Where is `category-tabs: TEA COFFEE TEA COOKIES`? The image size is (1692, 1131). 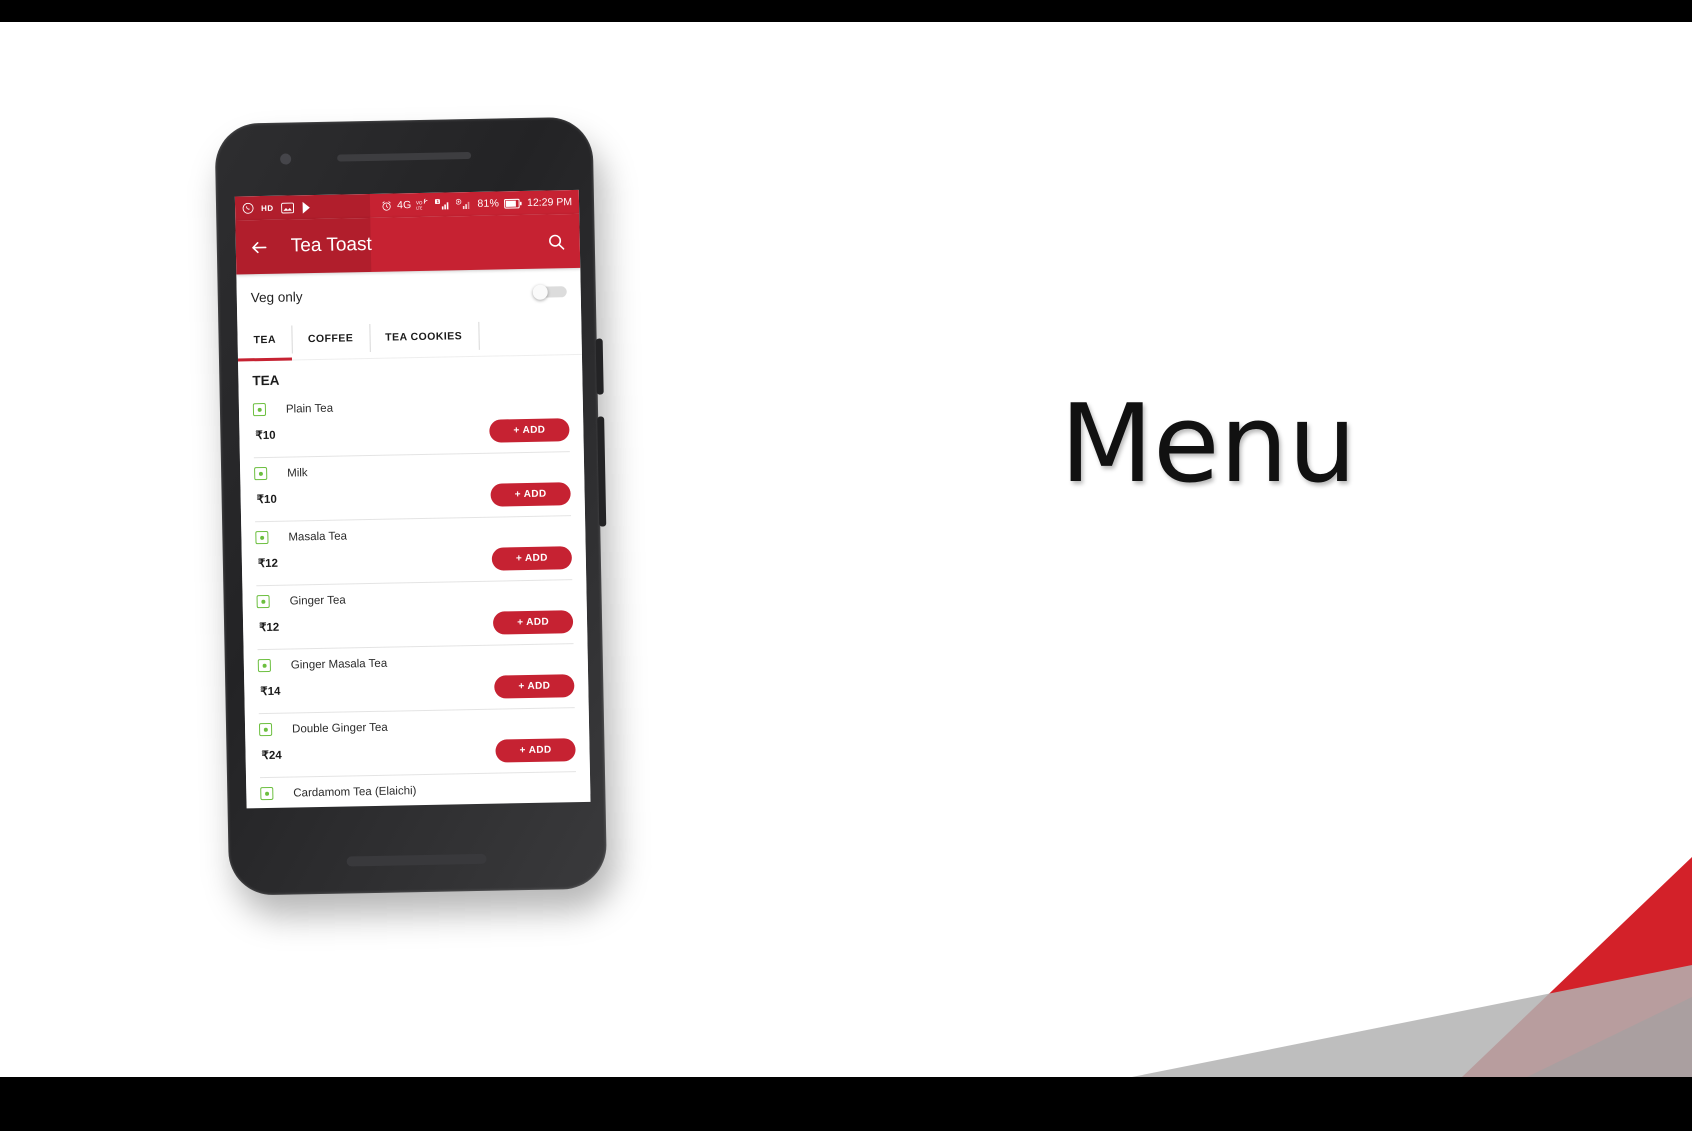
category-tabs: TEA COFFEE TEA COOKIES is located at coordinates (409, 337).